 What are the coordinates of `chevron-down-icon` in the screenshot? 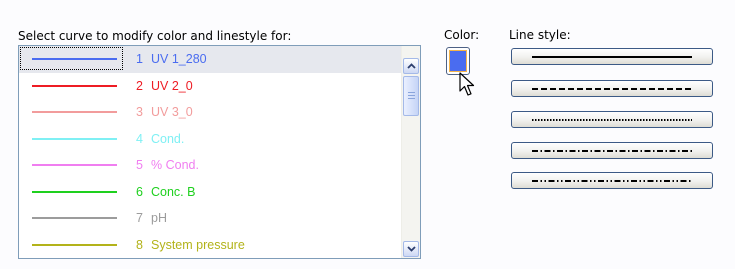 It's located at (411, 249).